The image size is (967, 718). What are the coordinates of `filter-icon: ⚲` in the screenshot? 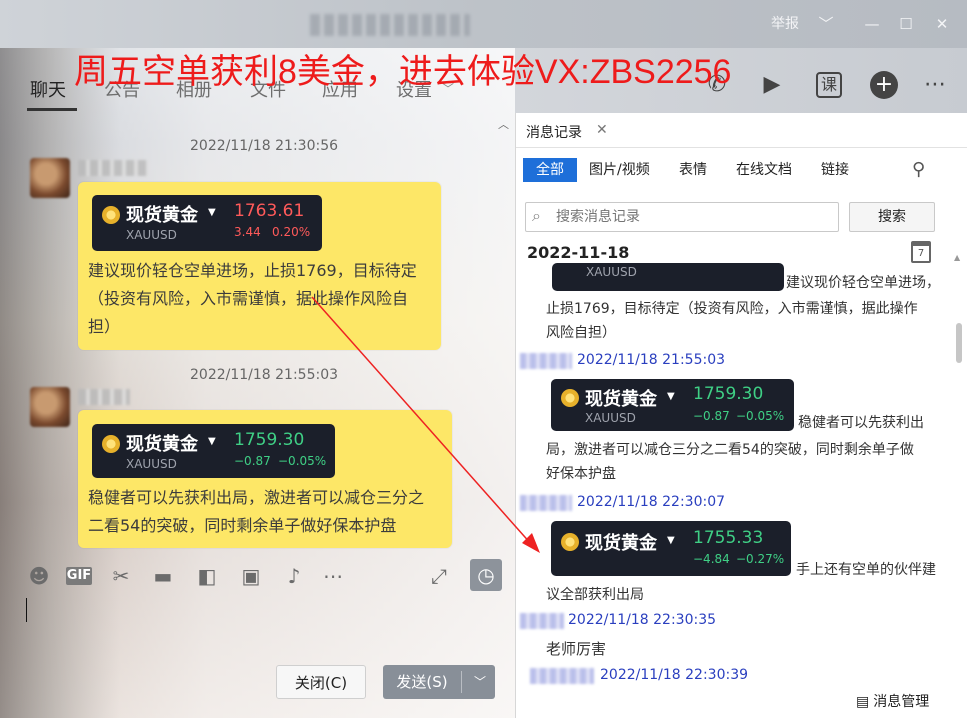 It's located at (918, 169).